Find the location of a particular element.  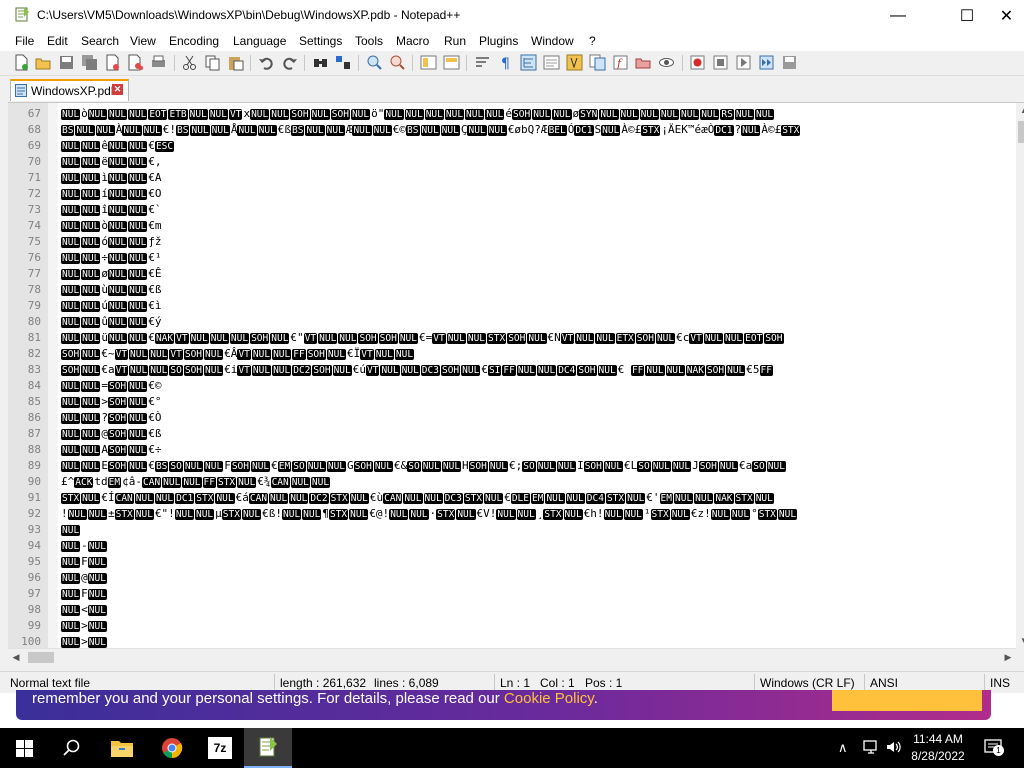

text-run: € is located at coordinates (151, 465).